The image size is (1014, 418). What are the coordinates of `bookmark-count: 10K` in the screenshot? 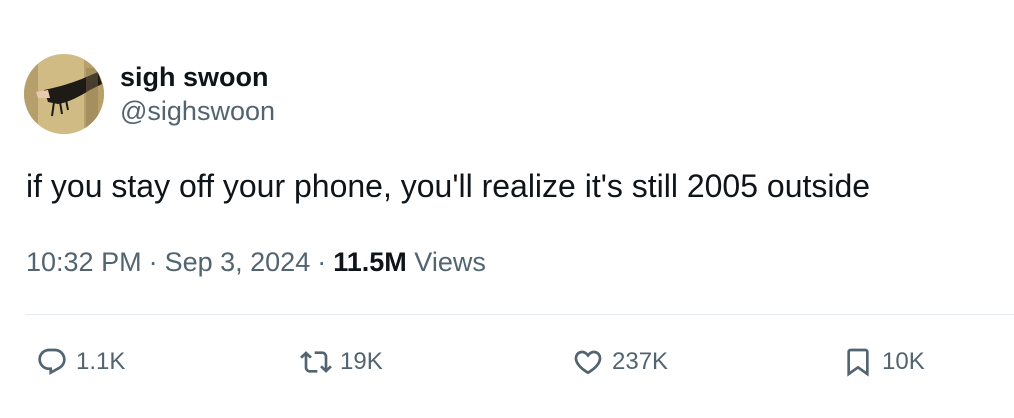 It's located at (903, 361).